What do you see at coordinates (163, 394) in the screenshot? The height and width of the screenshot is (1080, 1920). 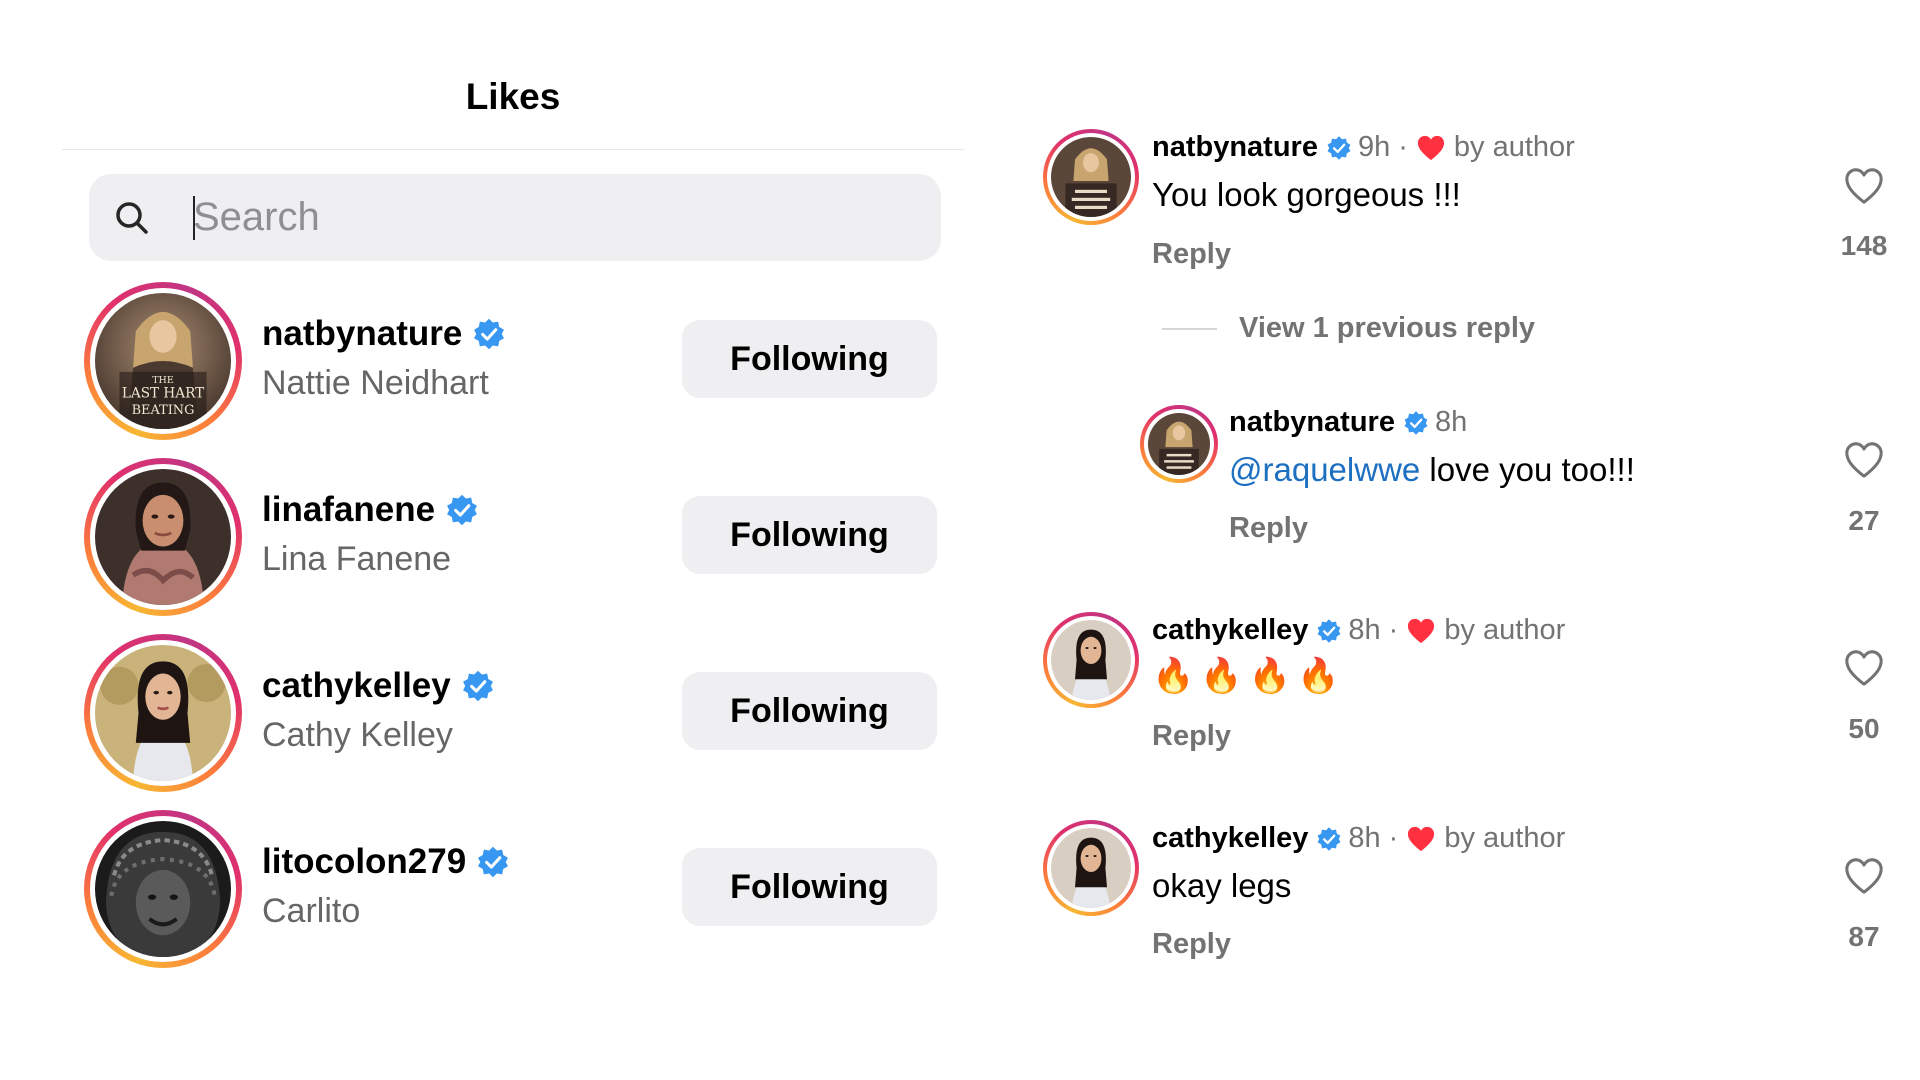 I see `avatar-caption-line2: LAST HART` at bounding box center [163, 394].